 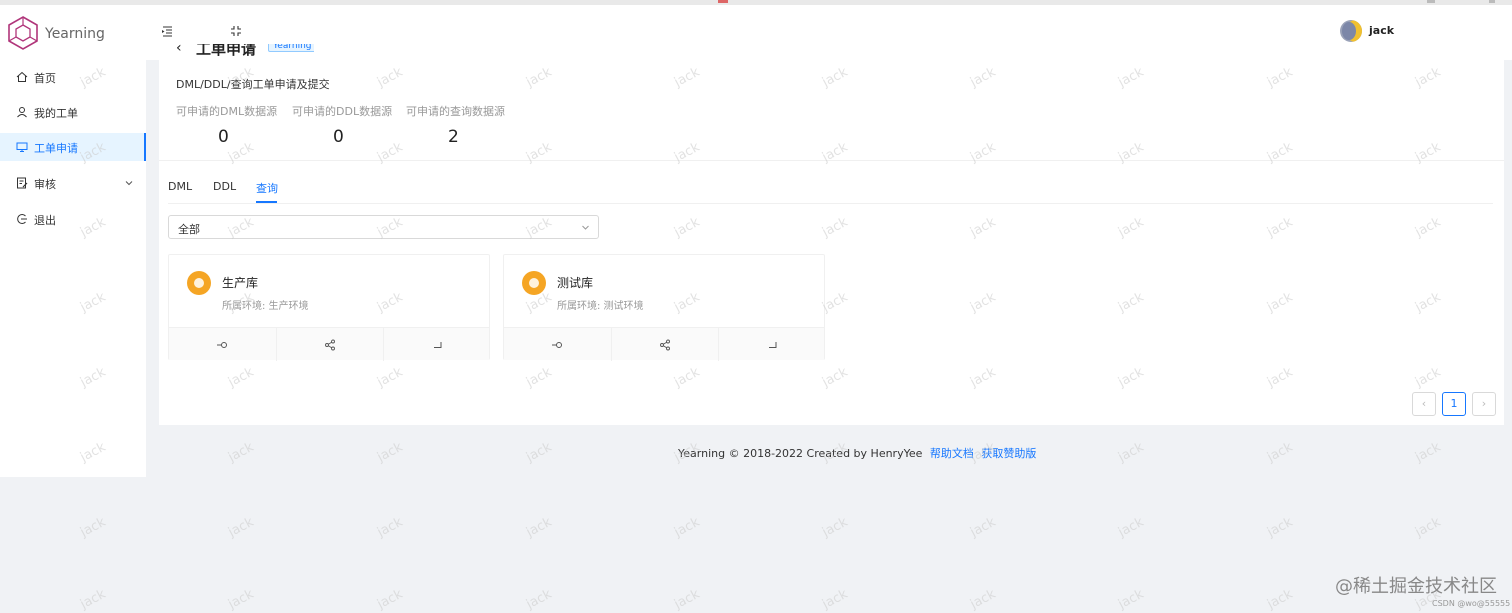 What do you see at coordinates (1484, 404) in the screenshot?
I see `next-page-button: ›` at bounding box center [1484, 404].